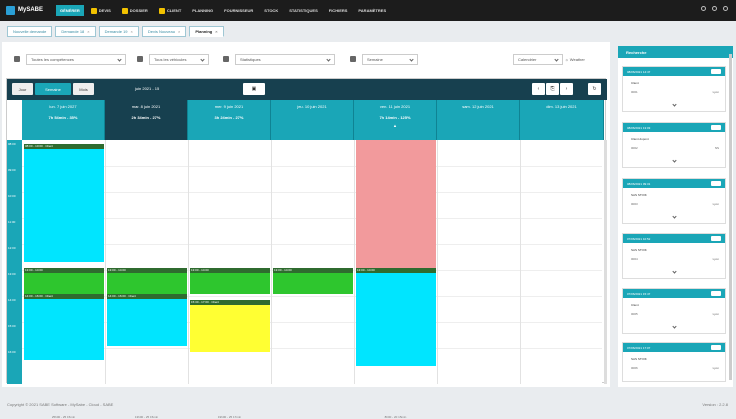 Image resolution: width=736 pixels, height=419 pixels. I want to click on result-card: 07/06/2021 10:52 SAS STOIK 0004 Lyon, so click(674, 256).